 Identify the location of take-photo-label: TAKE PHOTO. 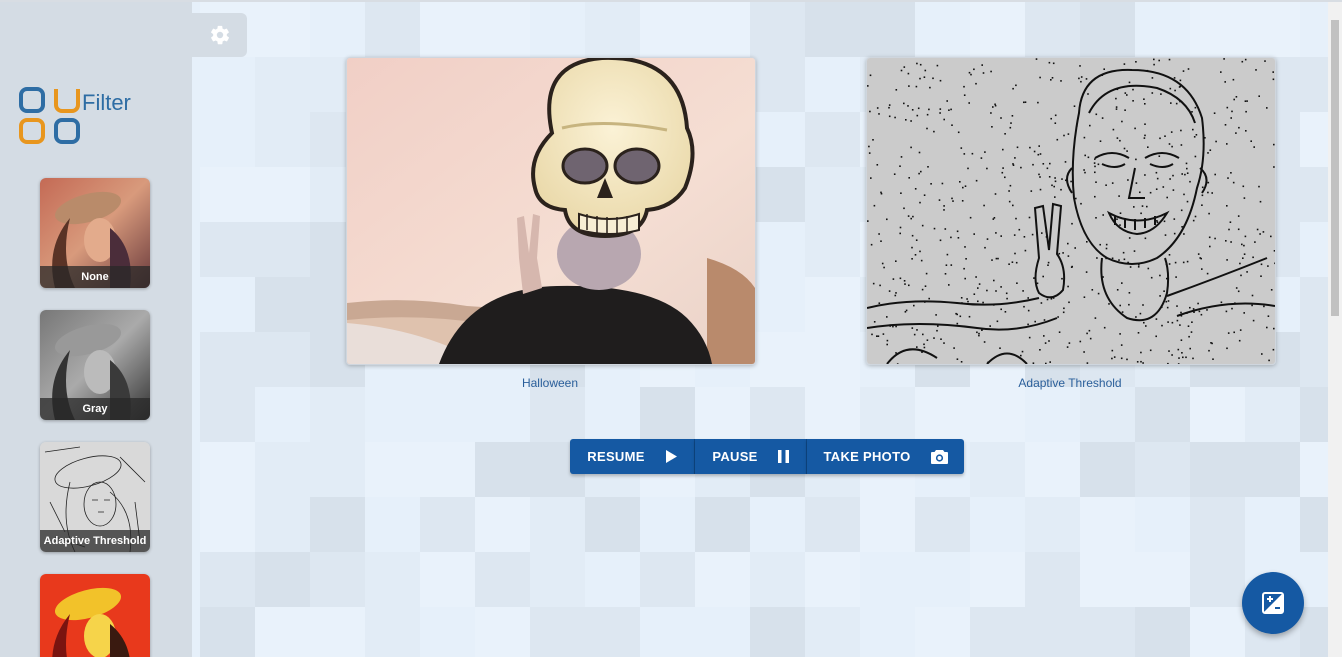
(867, 456).